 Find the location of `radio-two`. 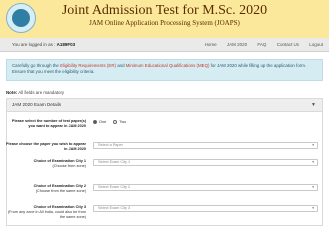

radio-two is located at coordinates (115, 122).